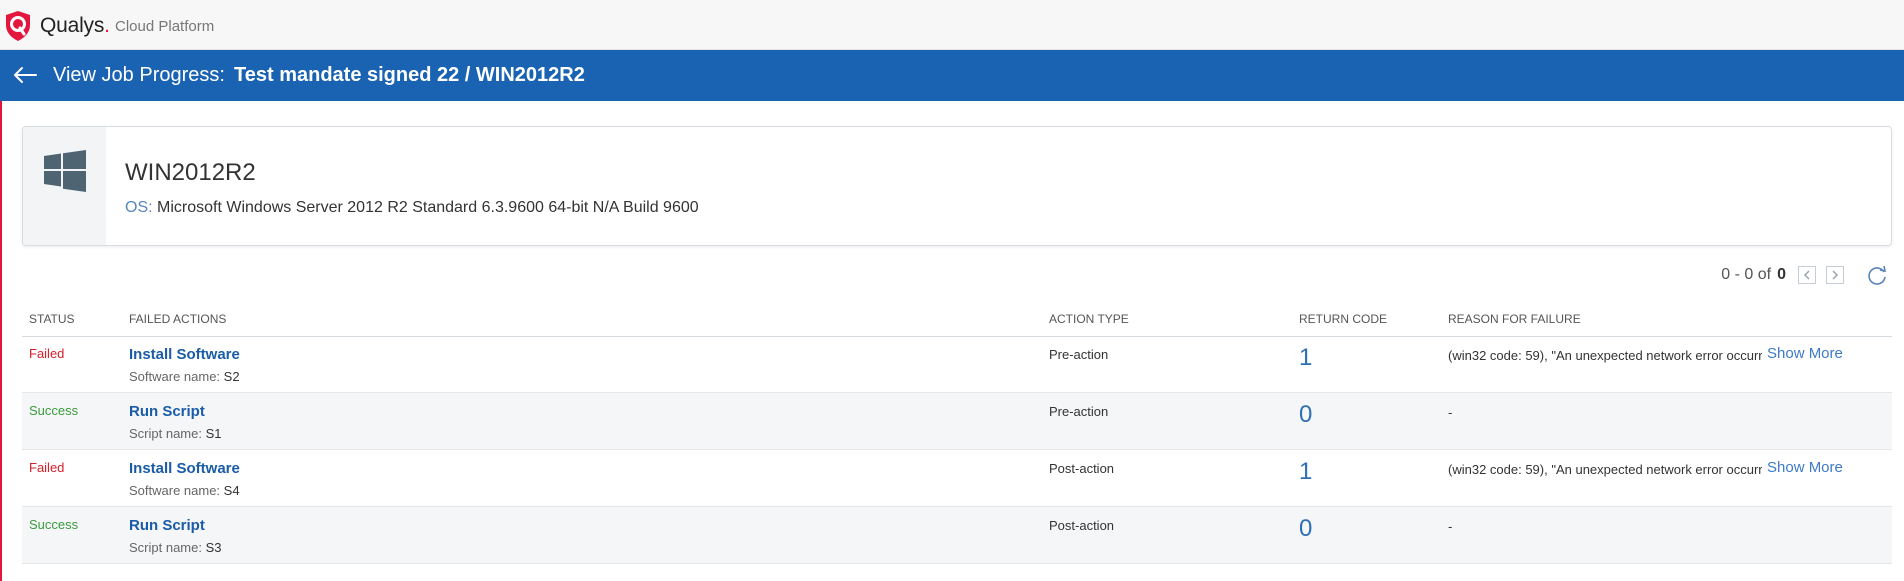 The image size is (1904, 581). Describe the element at coordinates (184, 376) in the screenshot. I see `action-detail: Software name: S2` at that location.